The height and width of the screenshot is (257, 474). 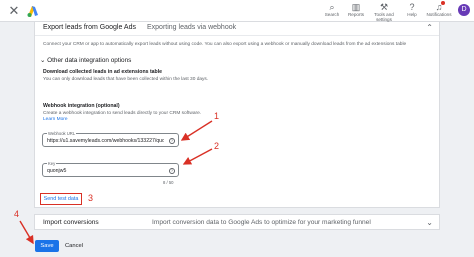 What do you see at coordinates (217, 116) in the screenshot?
I see `annotation-number-1: 1` at bounding box center [217, 116].